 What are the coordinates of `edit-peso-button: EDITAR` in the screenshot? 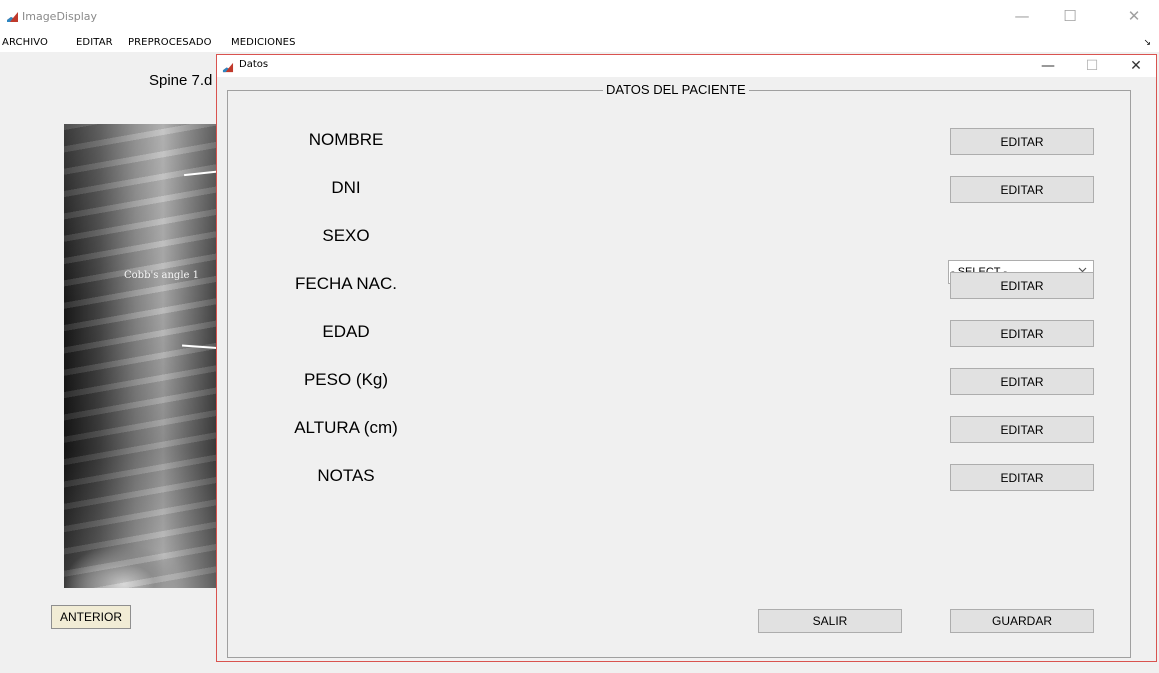 It's located at (1022, 381).